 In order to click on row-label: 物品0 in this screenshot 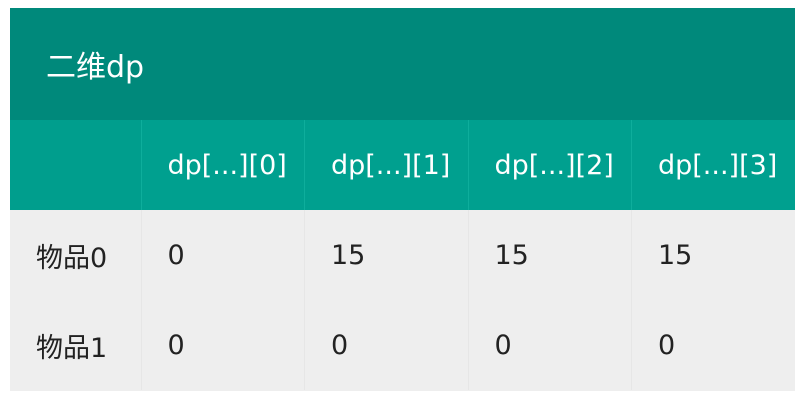, I will do `click(75, 255)`.